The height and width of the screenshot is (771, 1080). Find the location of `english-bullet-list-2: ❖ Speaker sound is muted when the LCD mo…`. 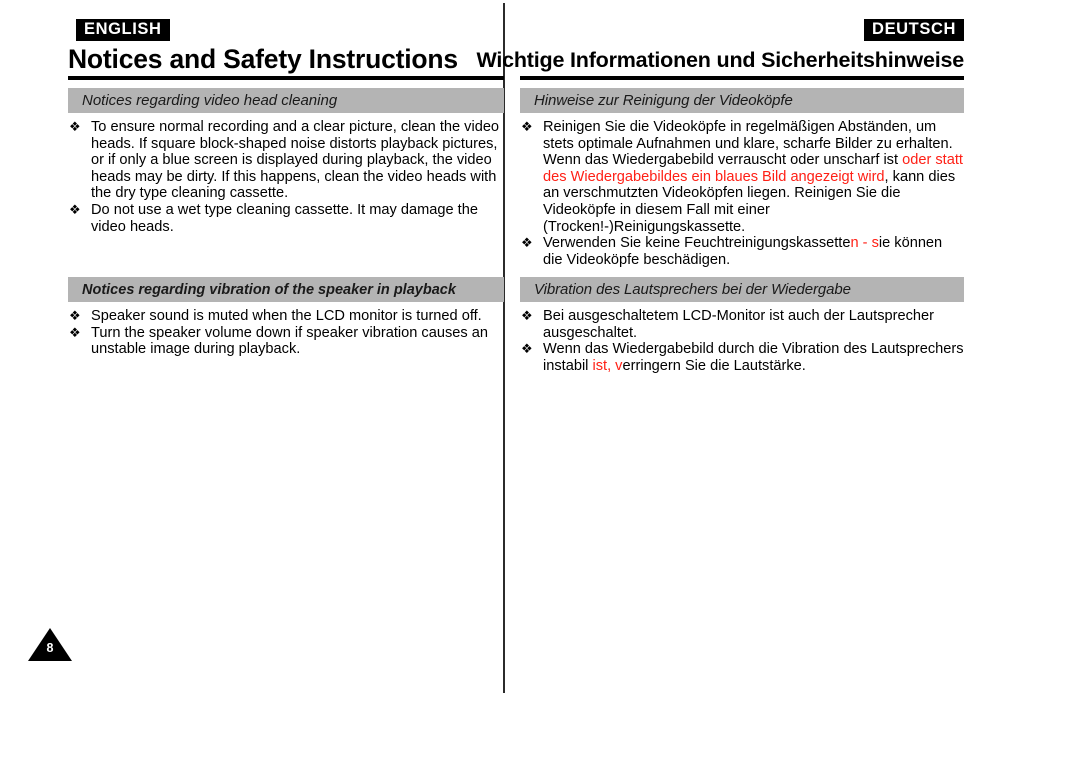

english-bullet-list-2: ❖ Speaker sound is muted when the LCD mo… is located at coordinates (282, 330).